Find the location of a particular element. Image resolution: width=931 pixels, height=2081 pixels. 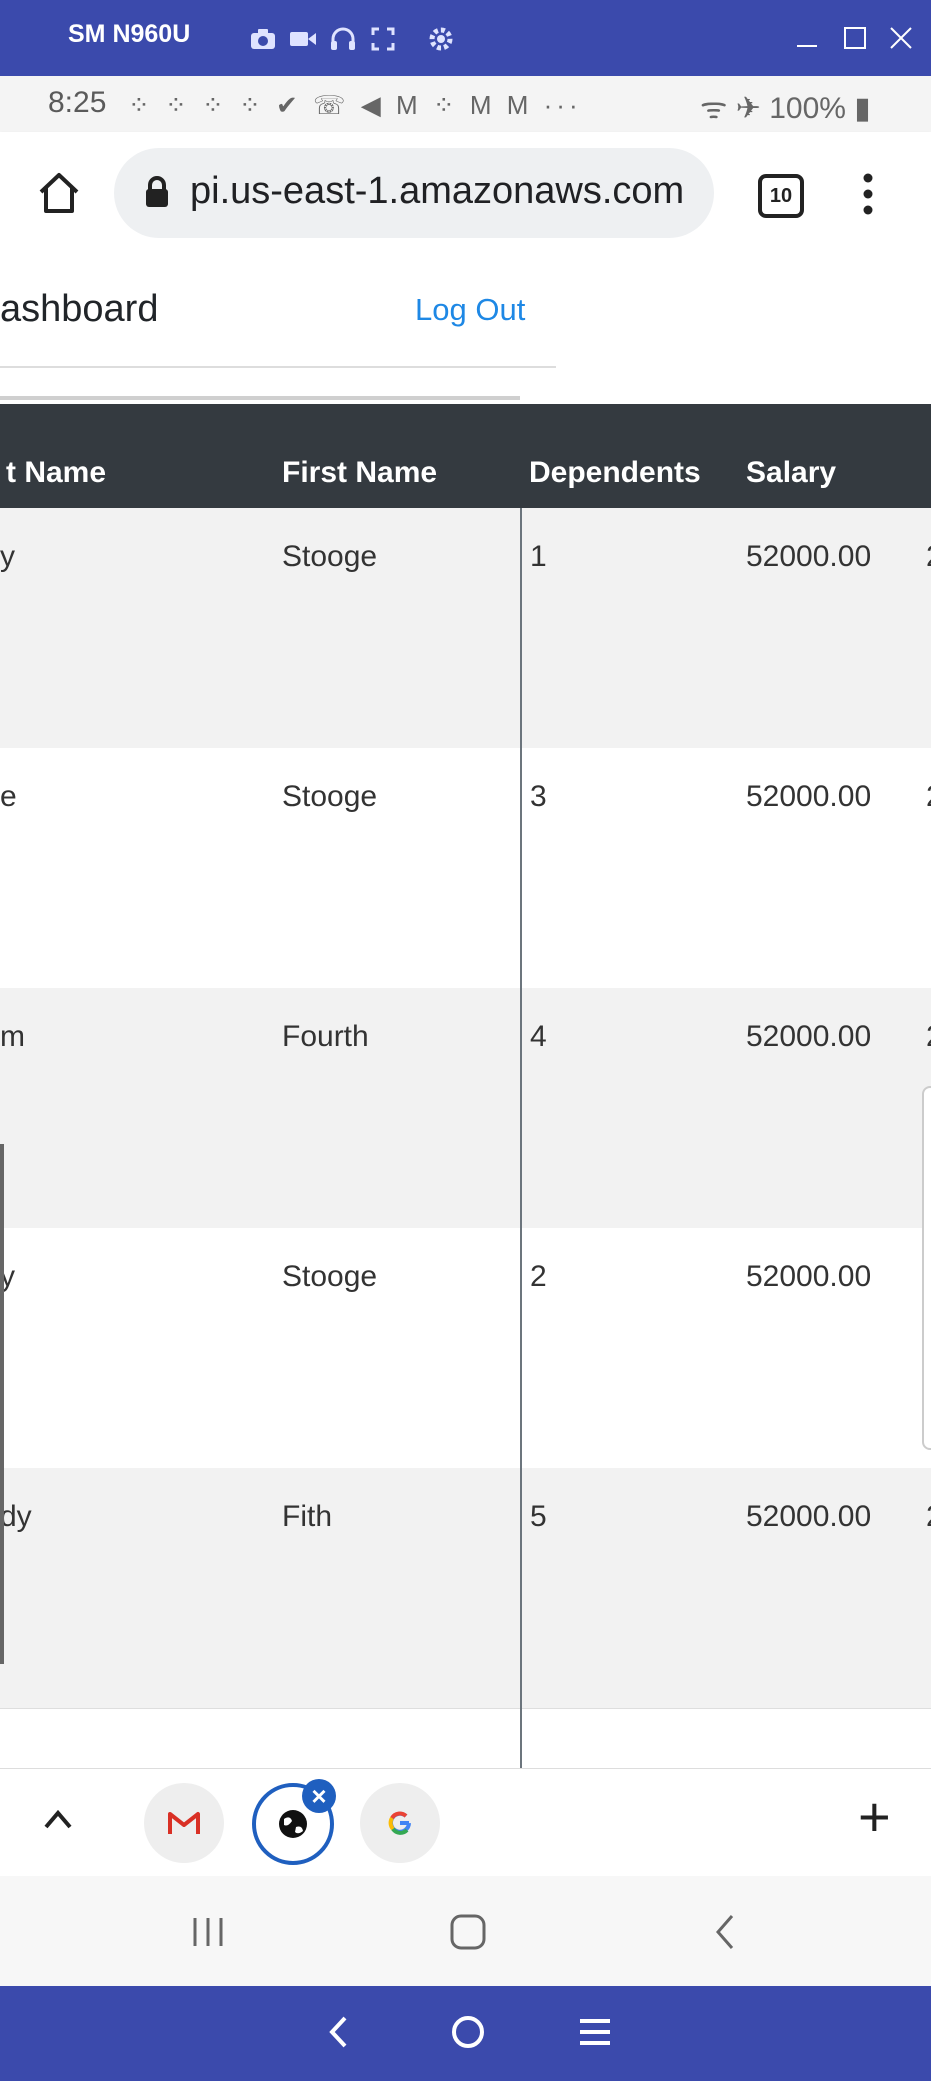

android-nav-bar is located at coordinates (465, 1931).